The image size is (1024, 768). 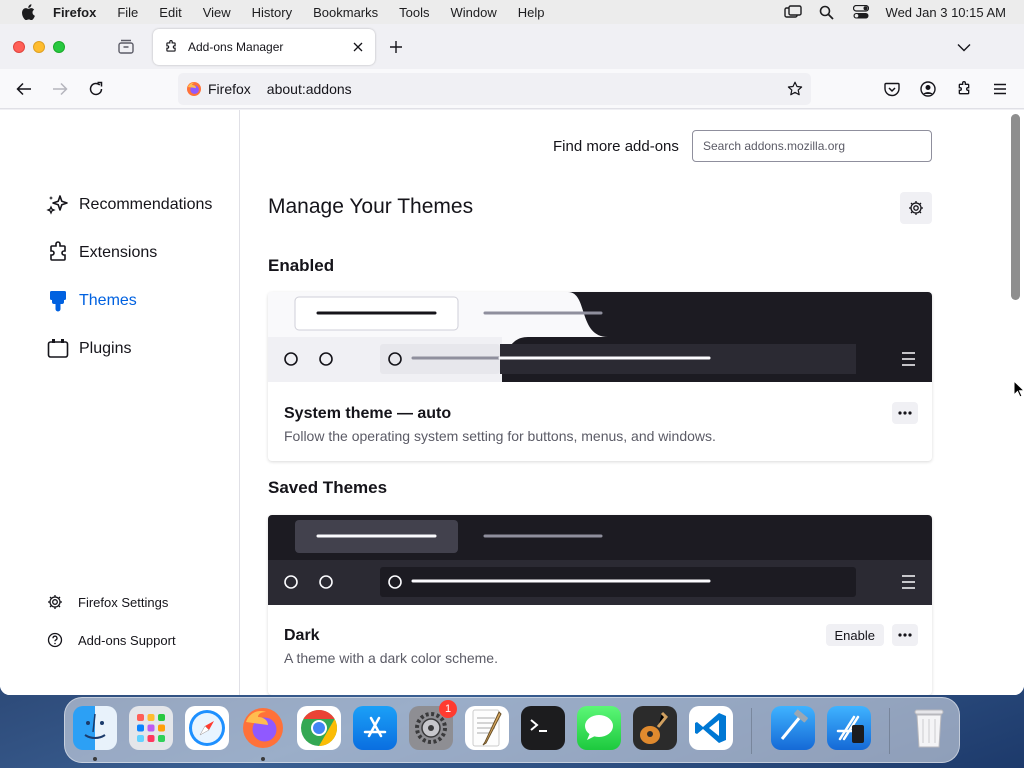 I want to click on brush-icon, so click(x=58, y=301).